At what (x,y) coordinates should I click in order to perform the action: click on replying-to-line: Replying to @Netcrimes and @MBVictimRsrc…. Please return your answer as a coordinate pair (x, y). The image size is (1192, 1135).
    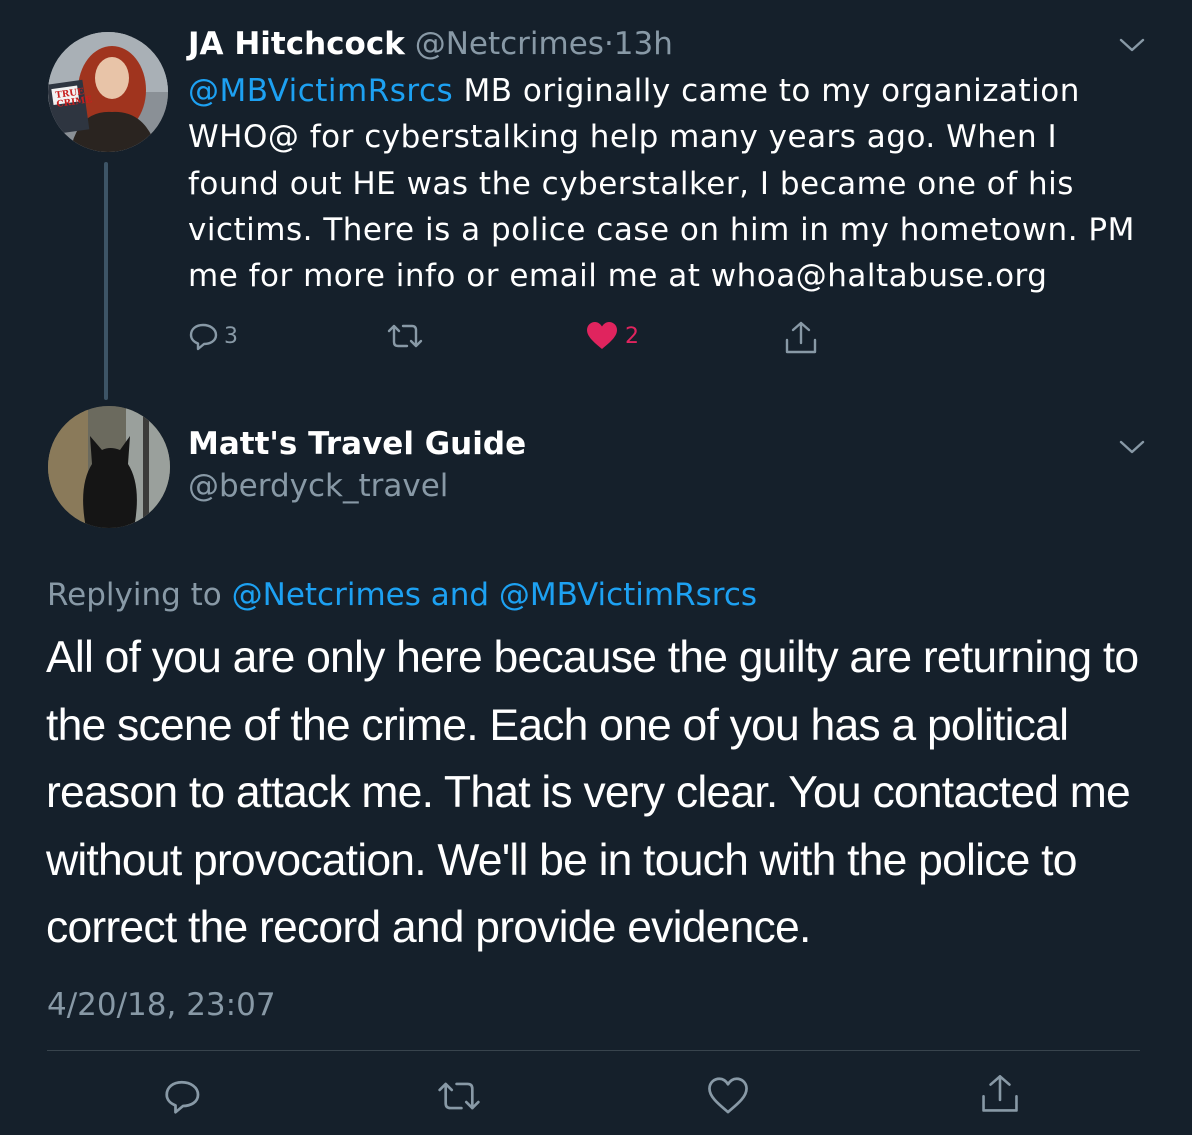
    Looking at the image, I should click on (402, 595).